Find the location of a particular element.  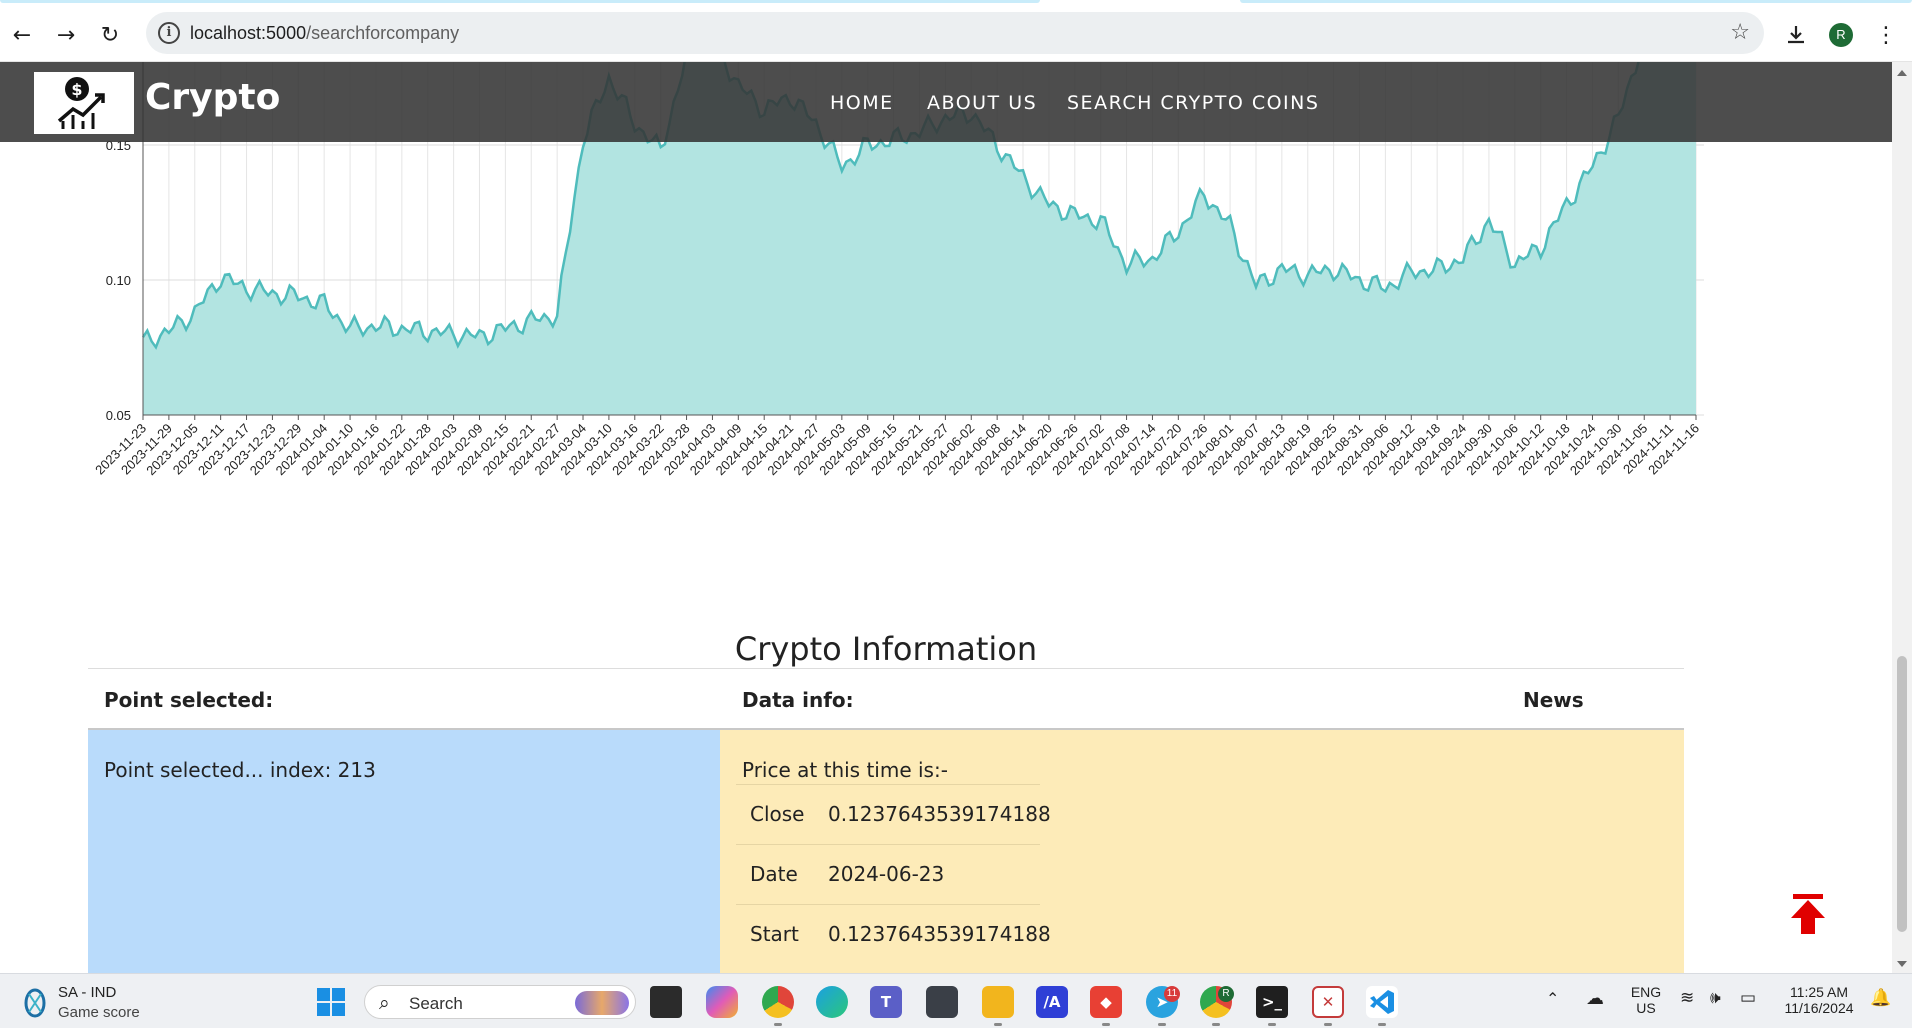

azure-icon: /A is located at coordinates (1052, 1002).